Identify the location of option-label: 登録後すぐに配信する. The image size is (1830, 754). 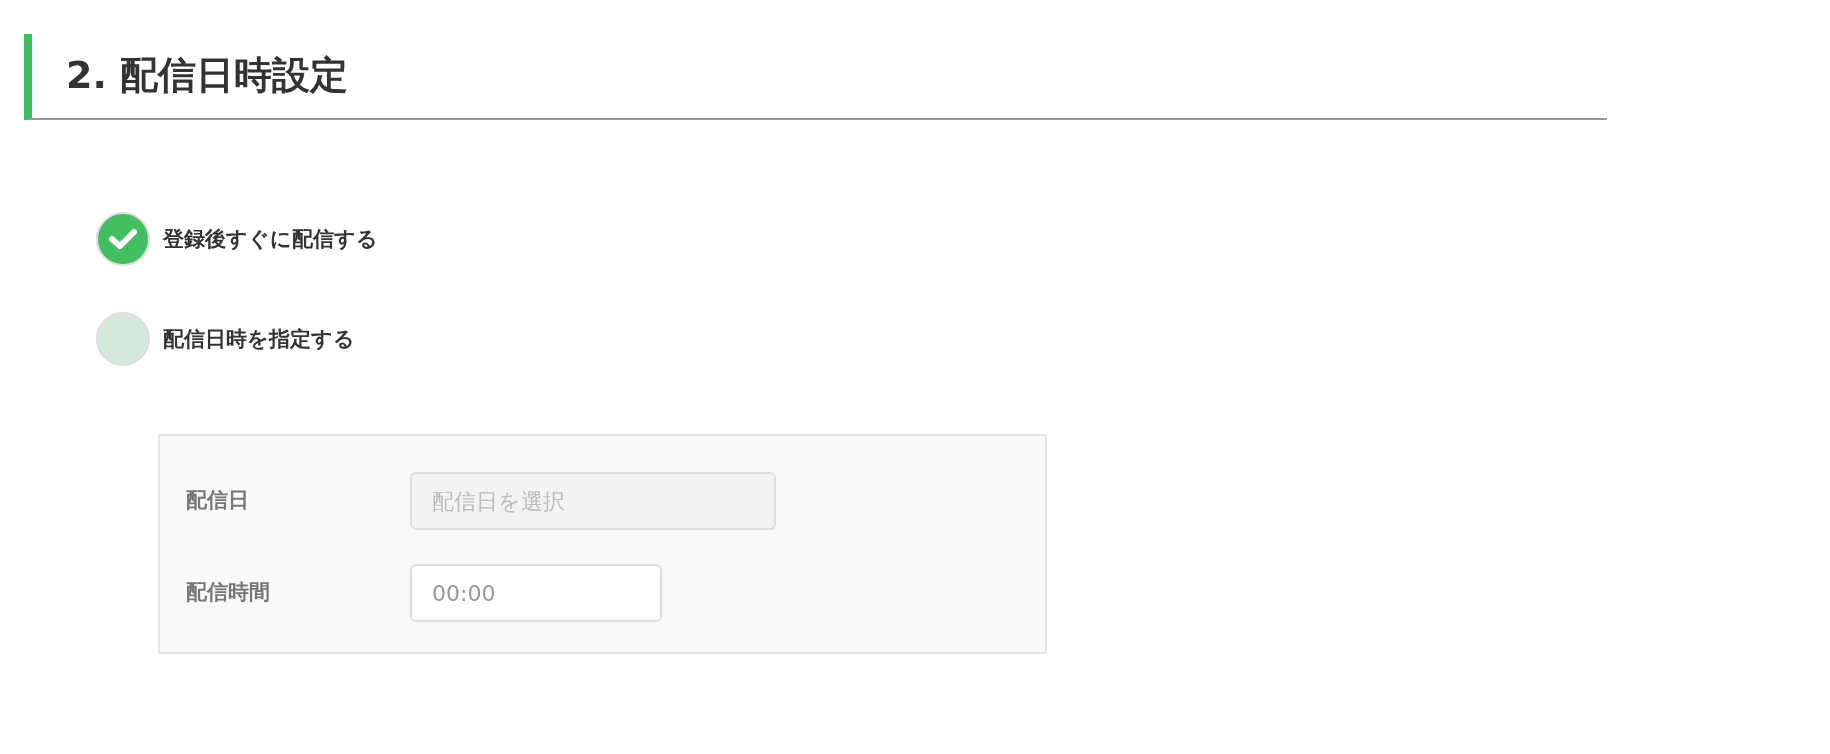
(270, 239).